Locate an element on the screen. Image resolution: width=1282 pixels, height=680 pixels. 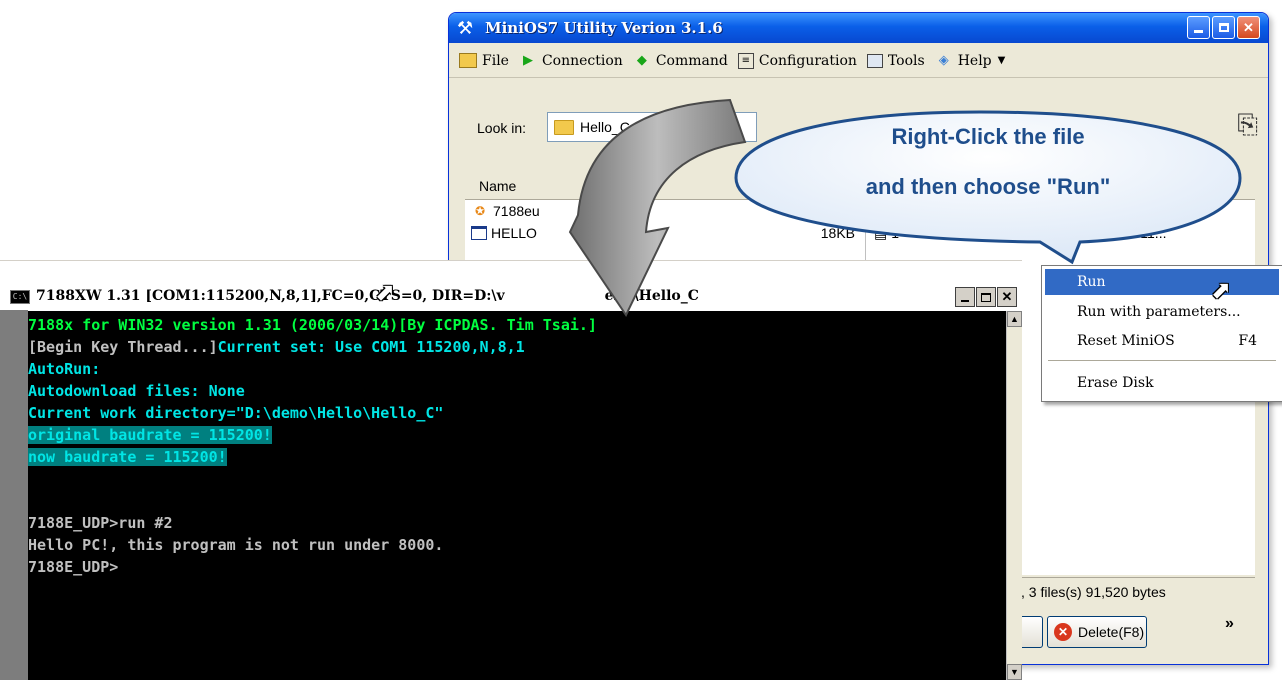
menu-configuration-label: Configuration is located at coordinates (807, 60).